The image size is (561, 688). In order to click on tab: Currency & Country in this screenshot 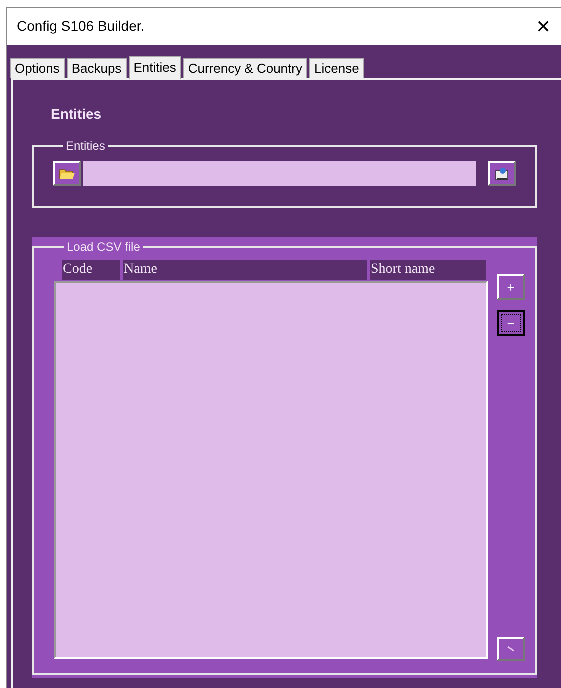, I will do `click(245, 68)`.